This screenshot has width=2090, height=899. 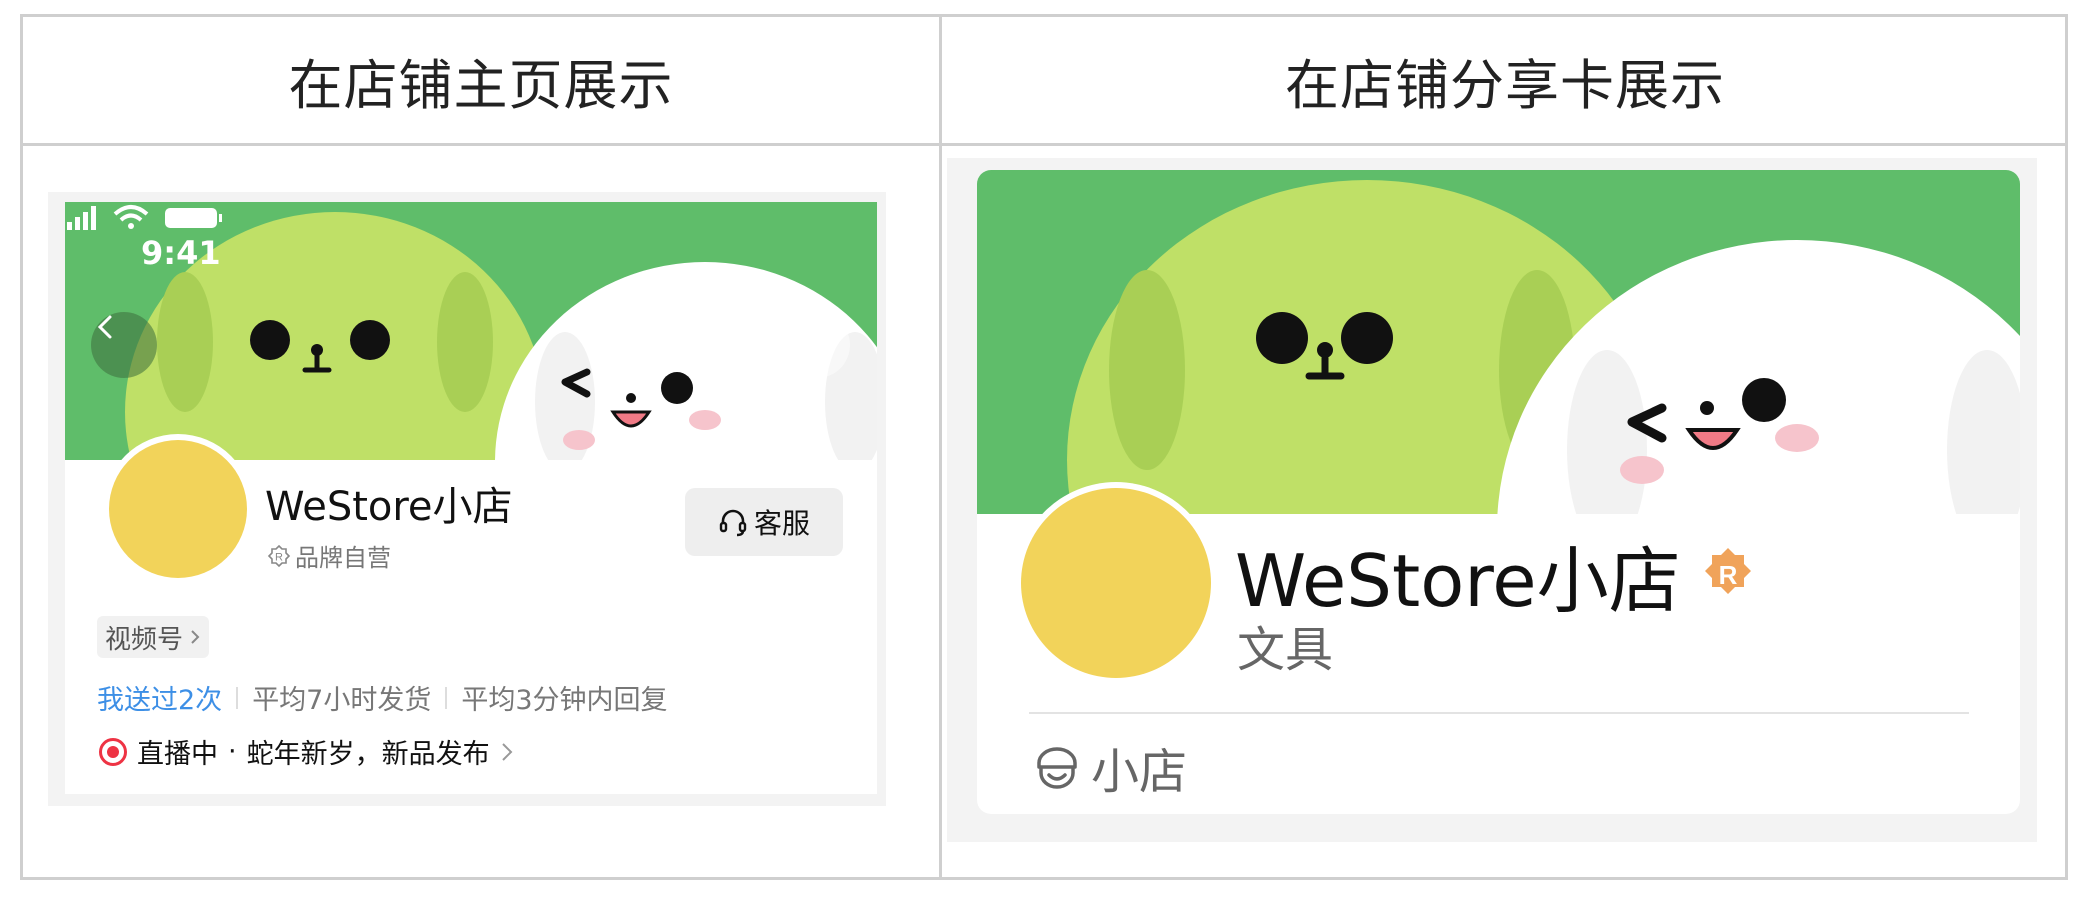 I want to click on purchase-history: 我送过2次, so click(x=159, y=697).